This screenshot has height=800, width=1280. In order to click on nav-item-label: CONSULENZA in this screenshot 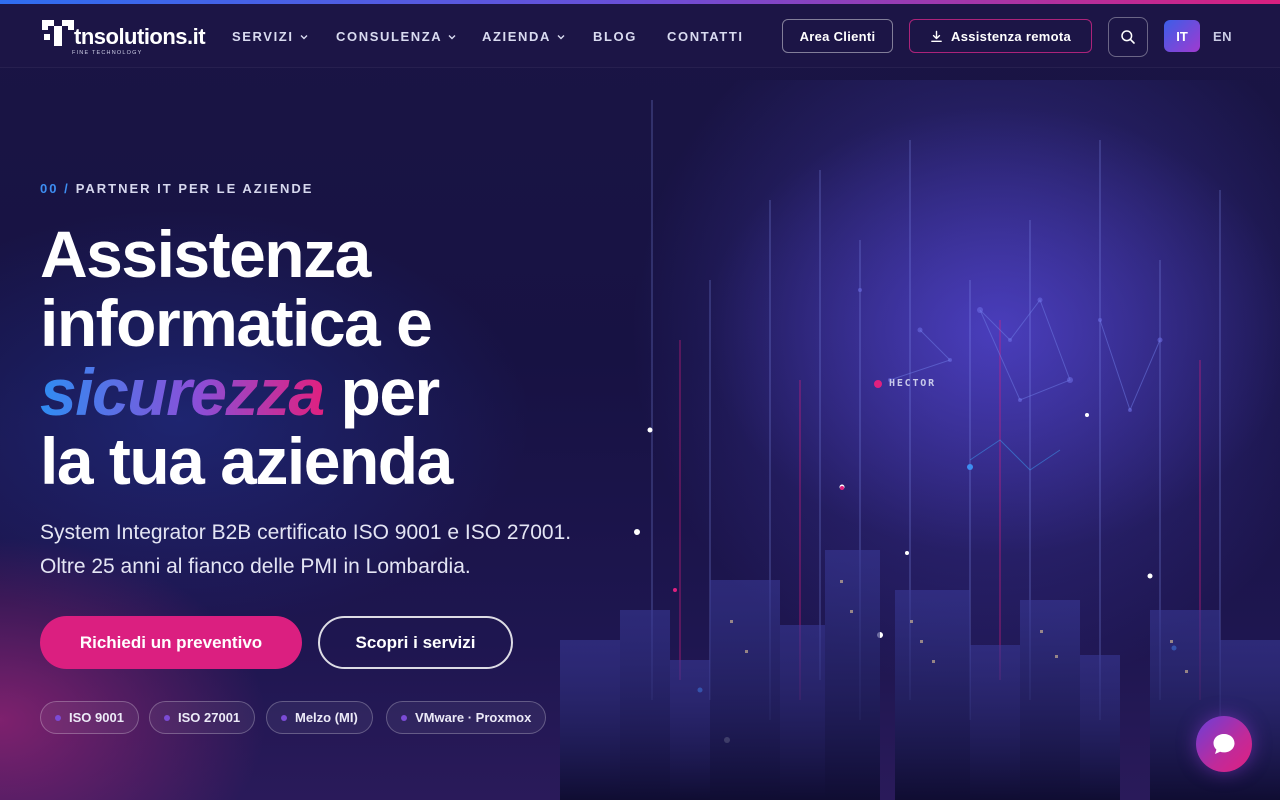, I will do `click(389, 36)`.